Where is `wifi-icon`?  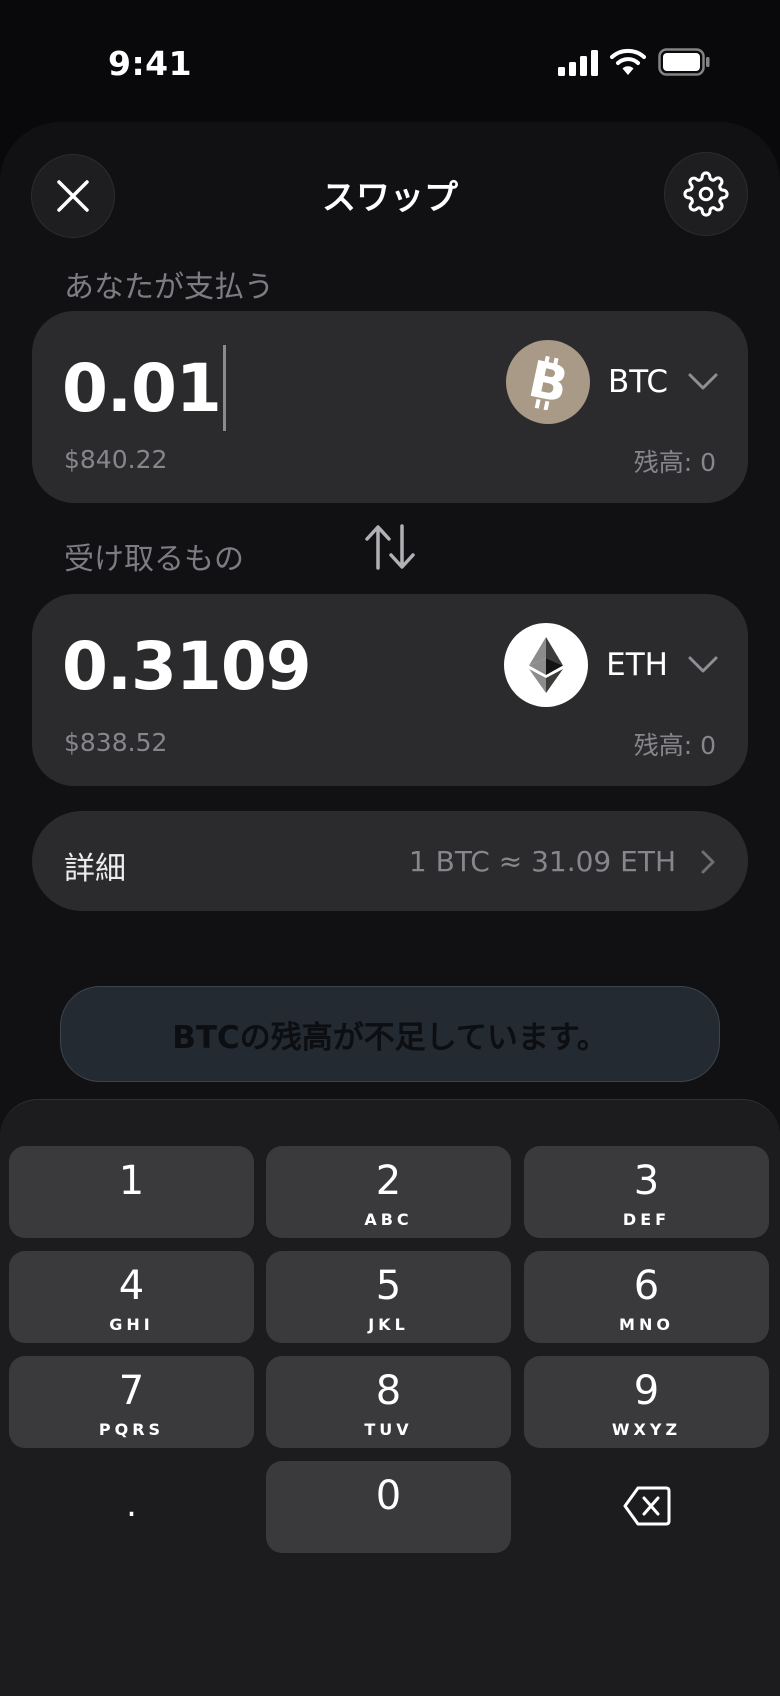
wifi-icon is located at coordinates (628, 61).